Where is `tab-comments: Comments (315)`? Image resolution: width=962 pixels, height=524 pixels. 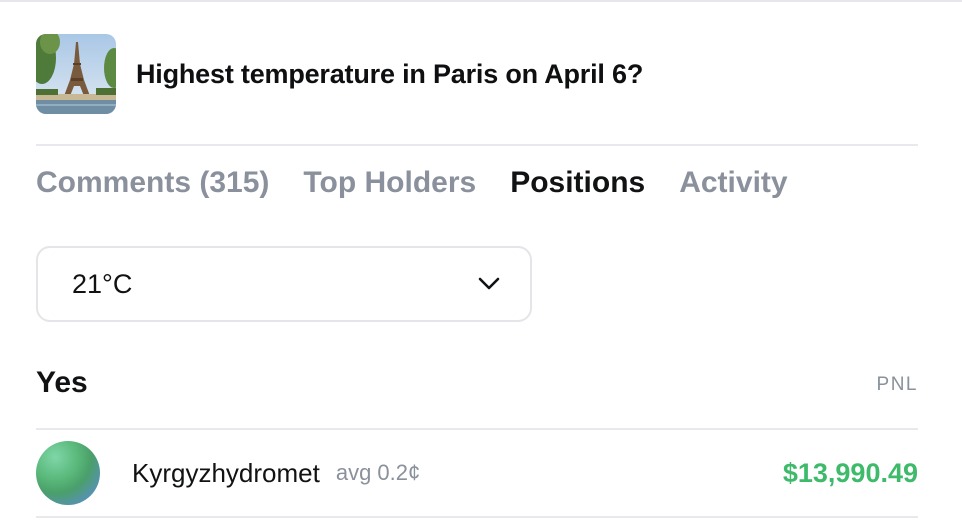
tab-comments: Comments (315) is located at coordinates (152, 183).